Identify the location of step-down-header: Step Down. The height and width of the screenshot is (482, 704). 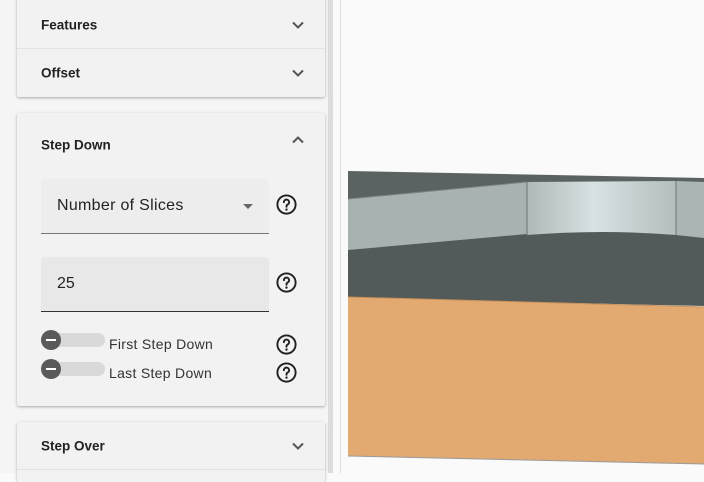
(171, 145).